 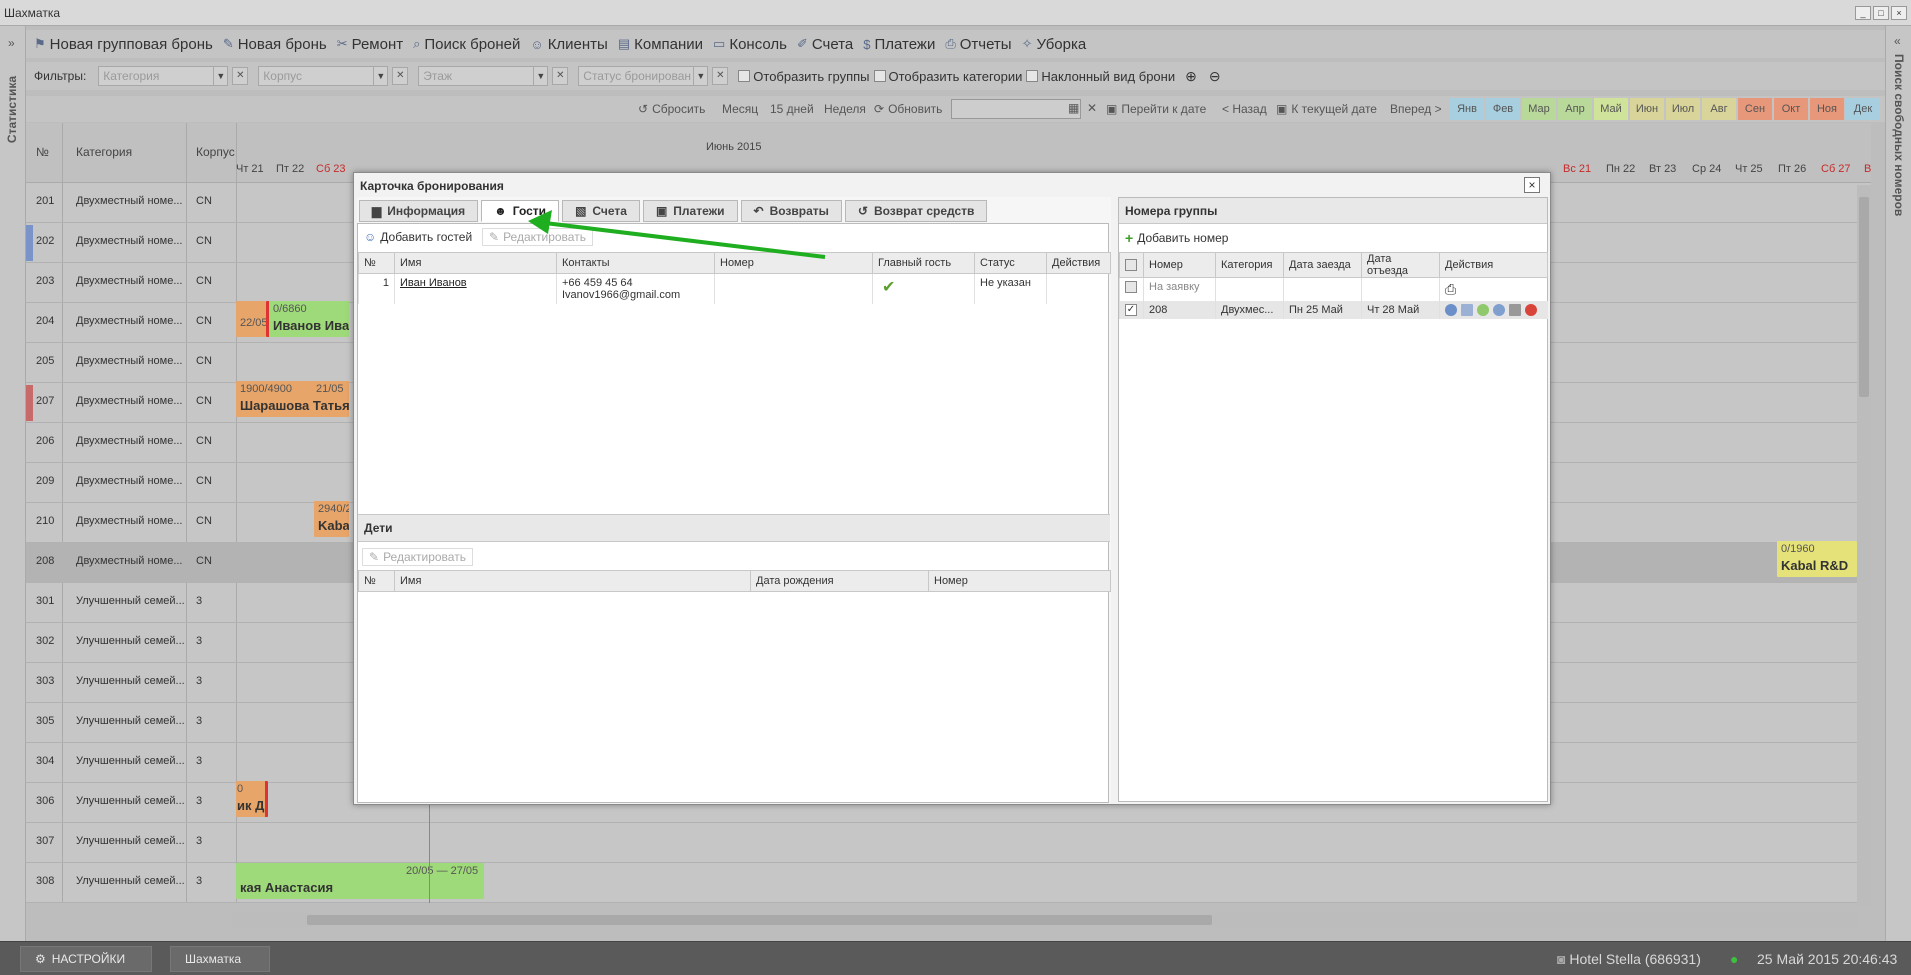 What do you see at coordinates (433, 283) in the screenshot?
I see `guest-name-link: Иван Иванов` at bounding box center [433, 283].